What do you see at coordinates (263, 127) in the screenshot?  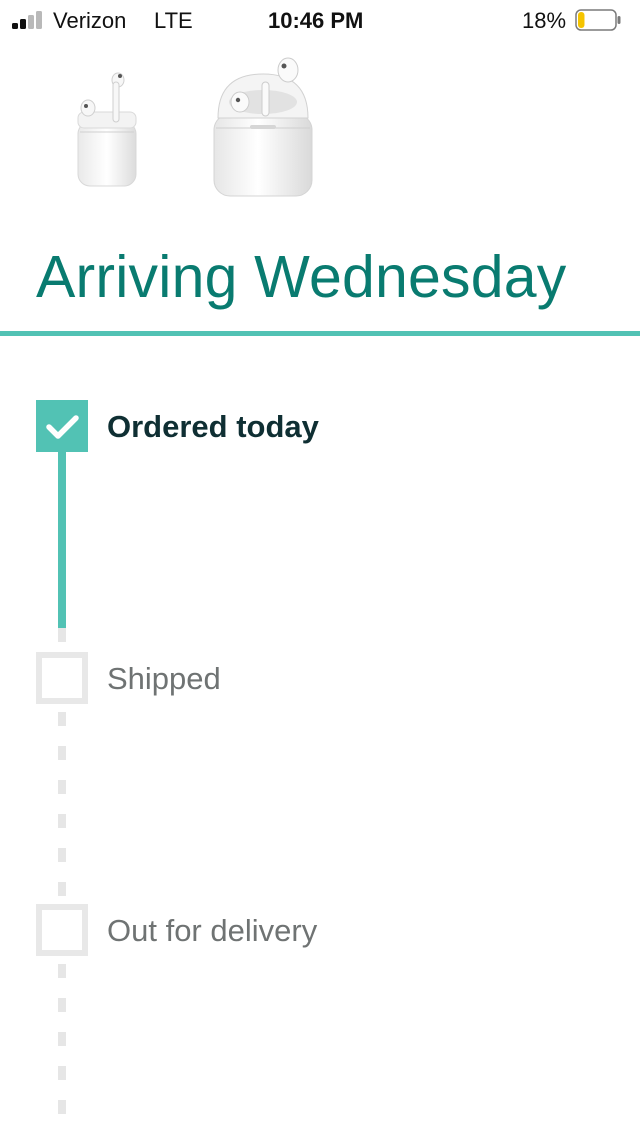 I see `airpods-case-image` at bounding box center [263, 127].